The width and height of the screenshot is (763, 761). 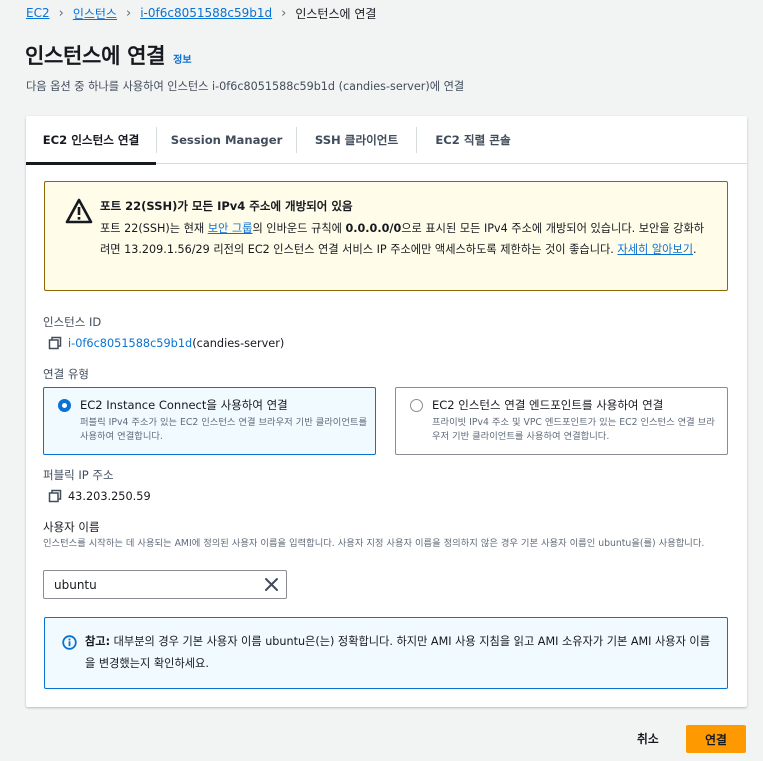 I want to click on page-title: 인스턴스에 연결, so click(x=95, y=56).